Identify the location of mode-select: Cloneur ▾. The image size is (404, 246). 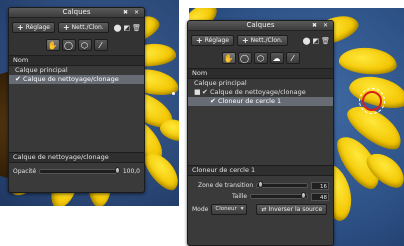
(229, 209).